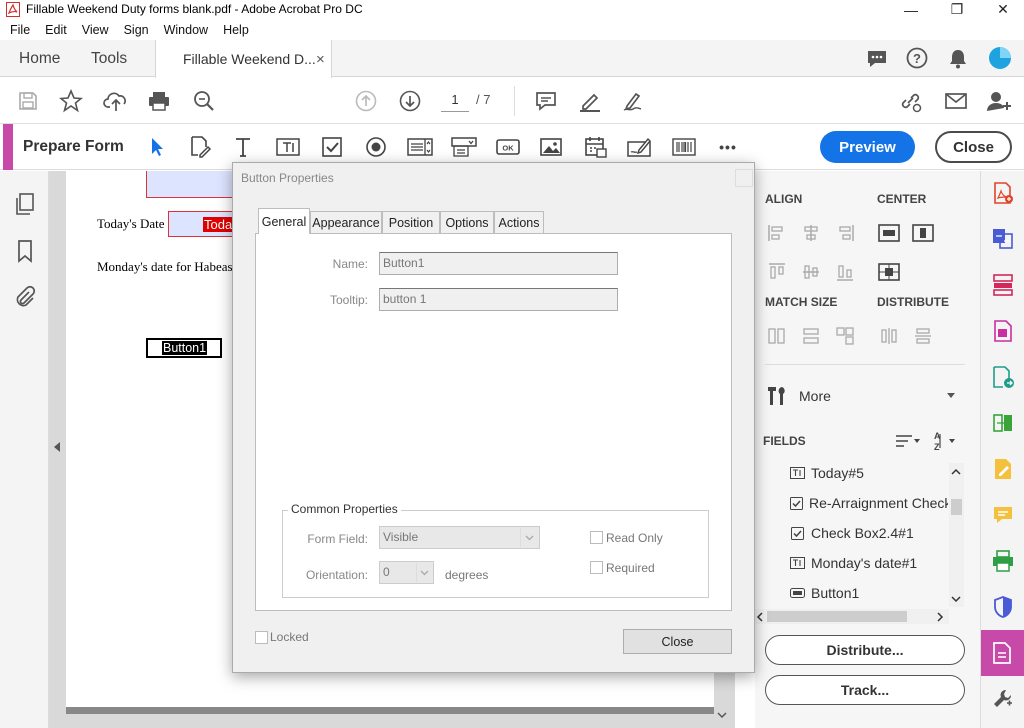 Image resolution: width=1024 pixels, height=728 pixels. I want to click on distribute-vertically-icon, so click(923, 336).